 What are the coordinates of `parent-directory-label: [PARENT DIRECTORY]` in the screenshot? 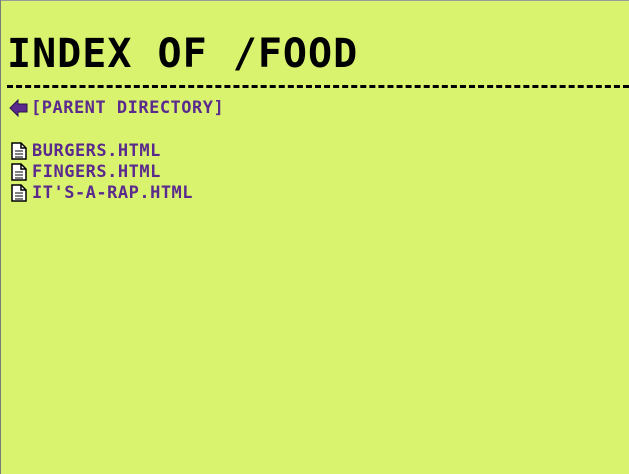 It's located at (128, 108).